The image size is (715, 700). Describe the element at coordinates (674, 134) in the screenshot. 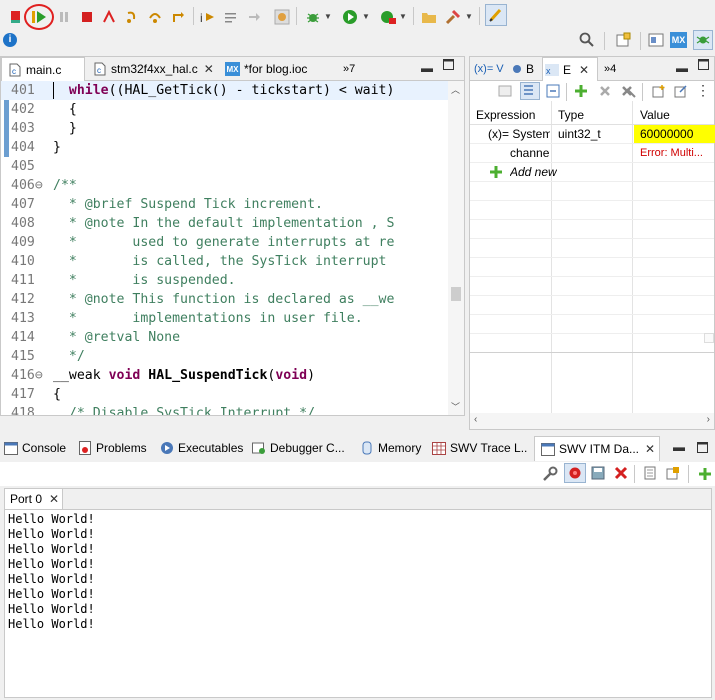

I see `expression-value: 60000000` at that location.